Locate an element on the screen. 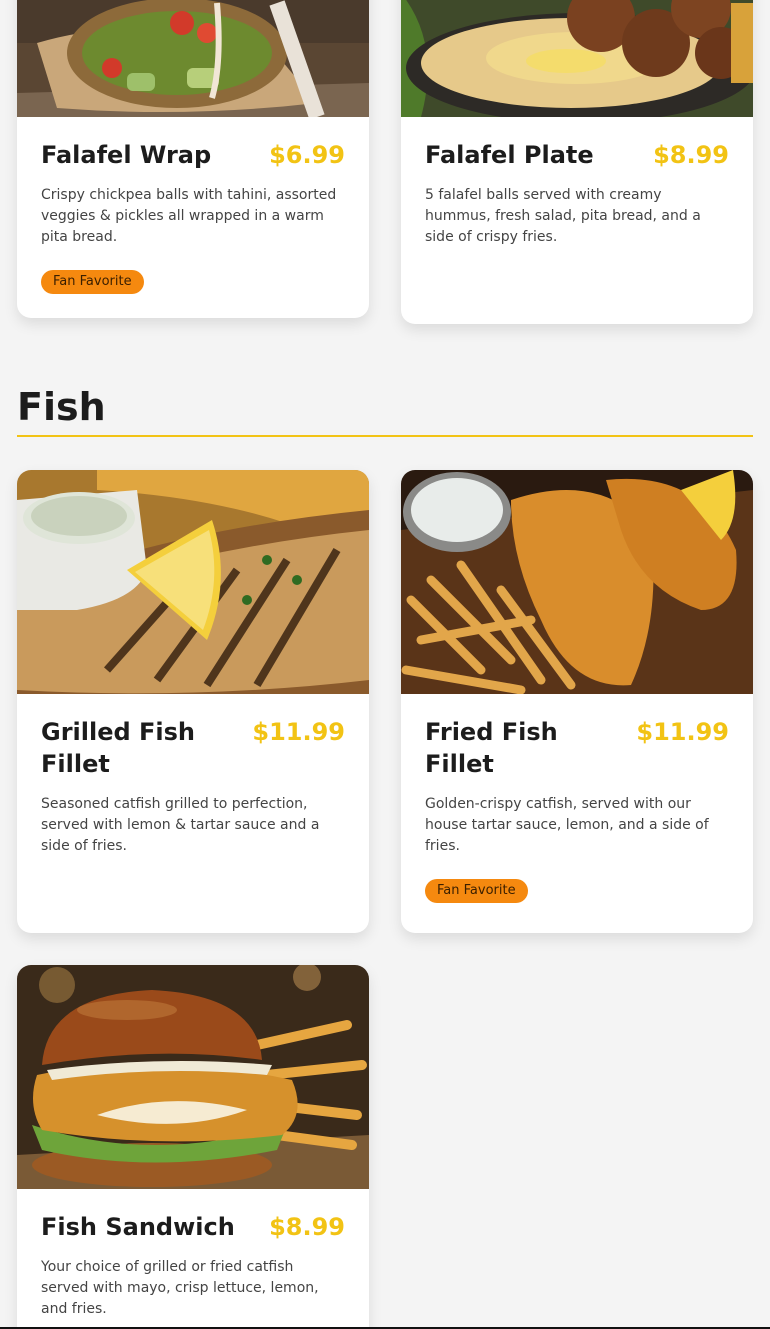 This screenshot has height=1329, width=770. item-title: Falafel Plate is located at coordinates (509, 155).